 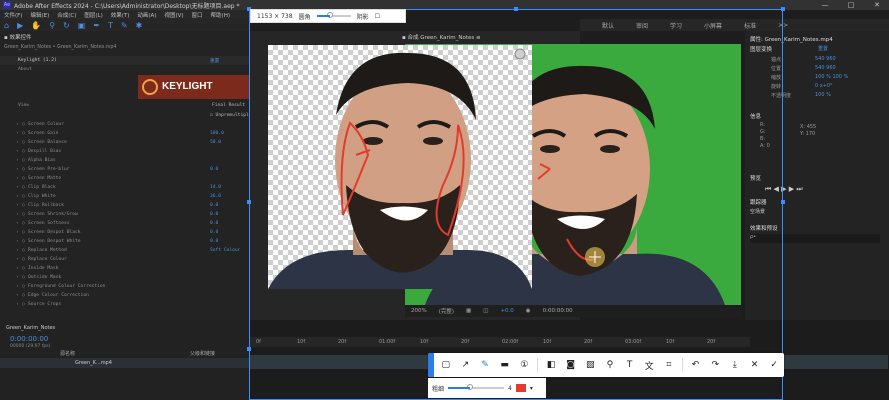 What do you see at coordinates (506, 311) in the screenshot?
I see `exposure-value: +0.0` at bounding box center [506, 311].